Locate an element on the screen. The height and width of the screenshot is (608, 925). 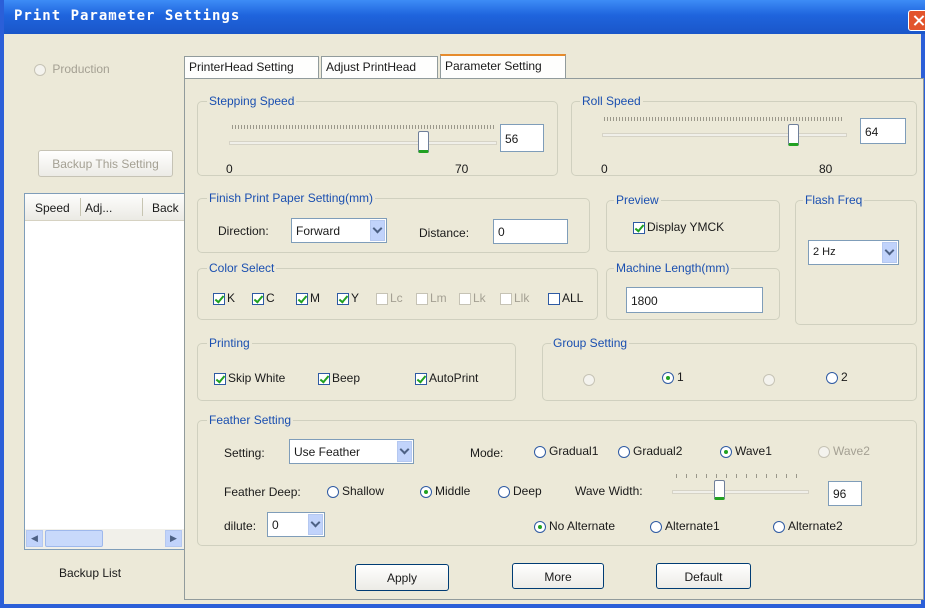
production-radio-circle is located at coordinates (40, 69).